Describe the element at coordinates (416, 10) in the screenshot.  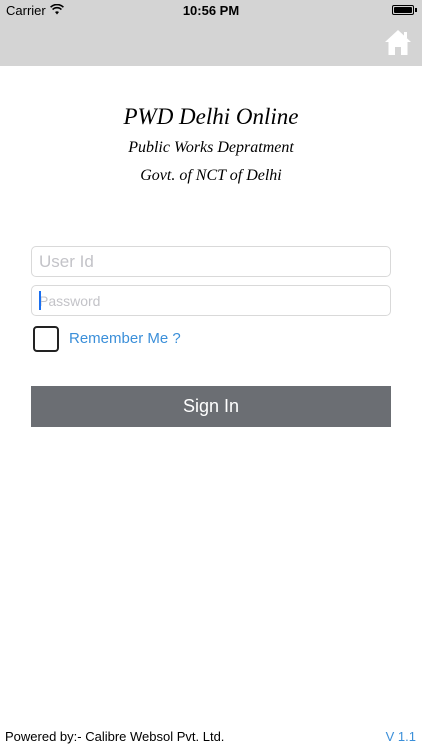
I see `battery-cap` at that location.